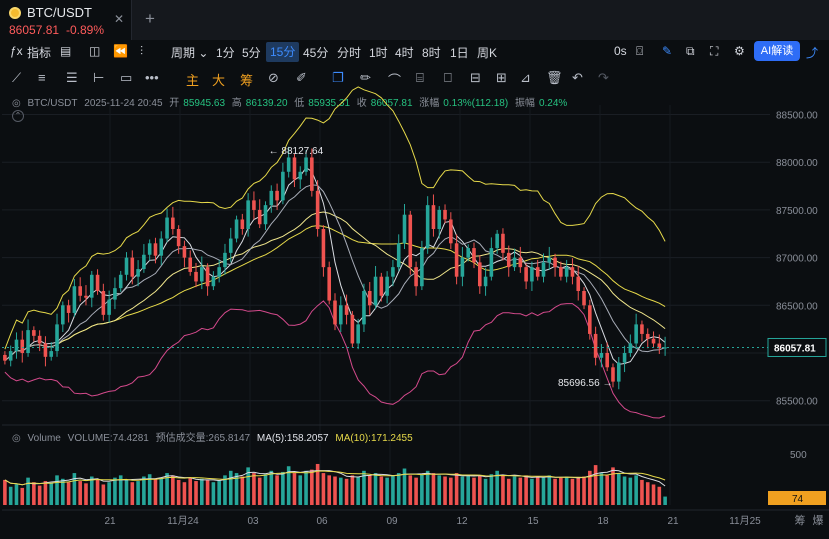  I want to click on chip-corner-label: 筹, so click(800, 520).